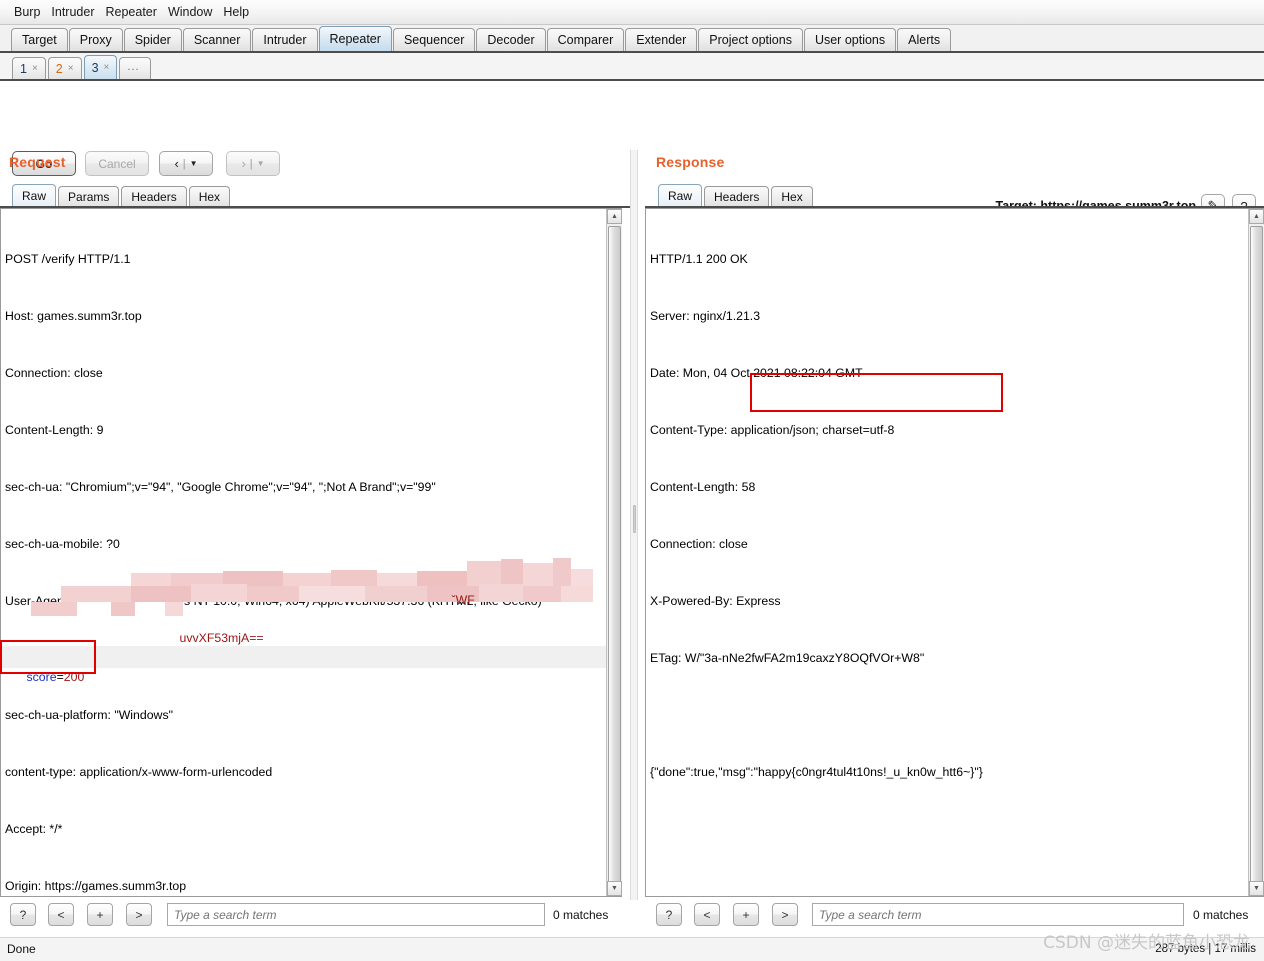  I want to click on request-search-add-button: +, so click(100, 914).